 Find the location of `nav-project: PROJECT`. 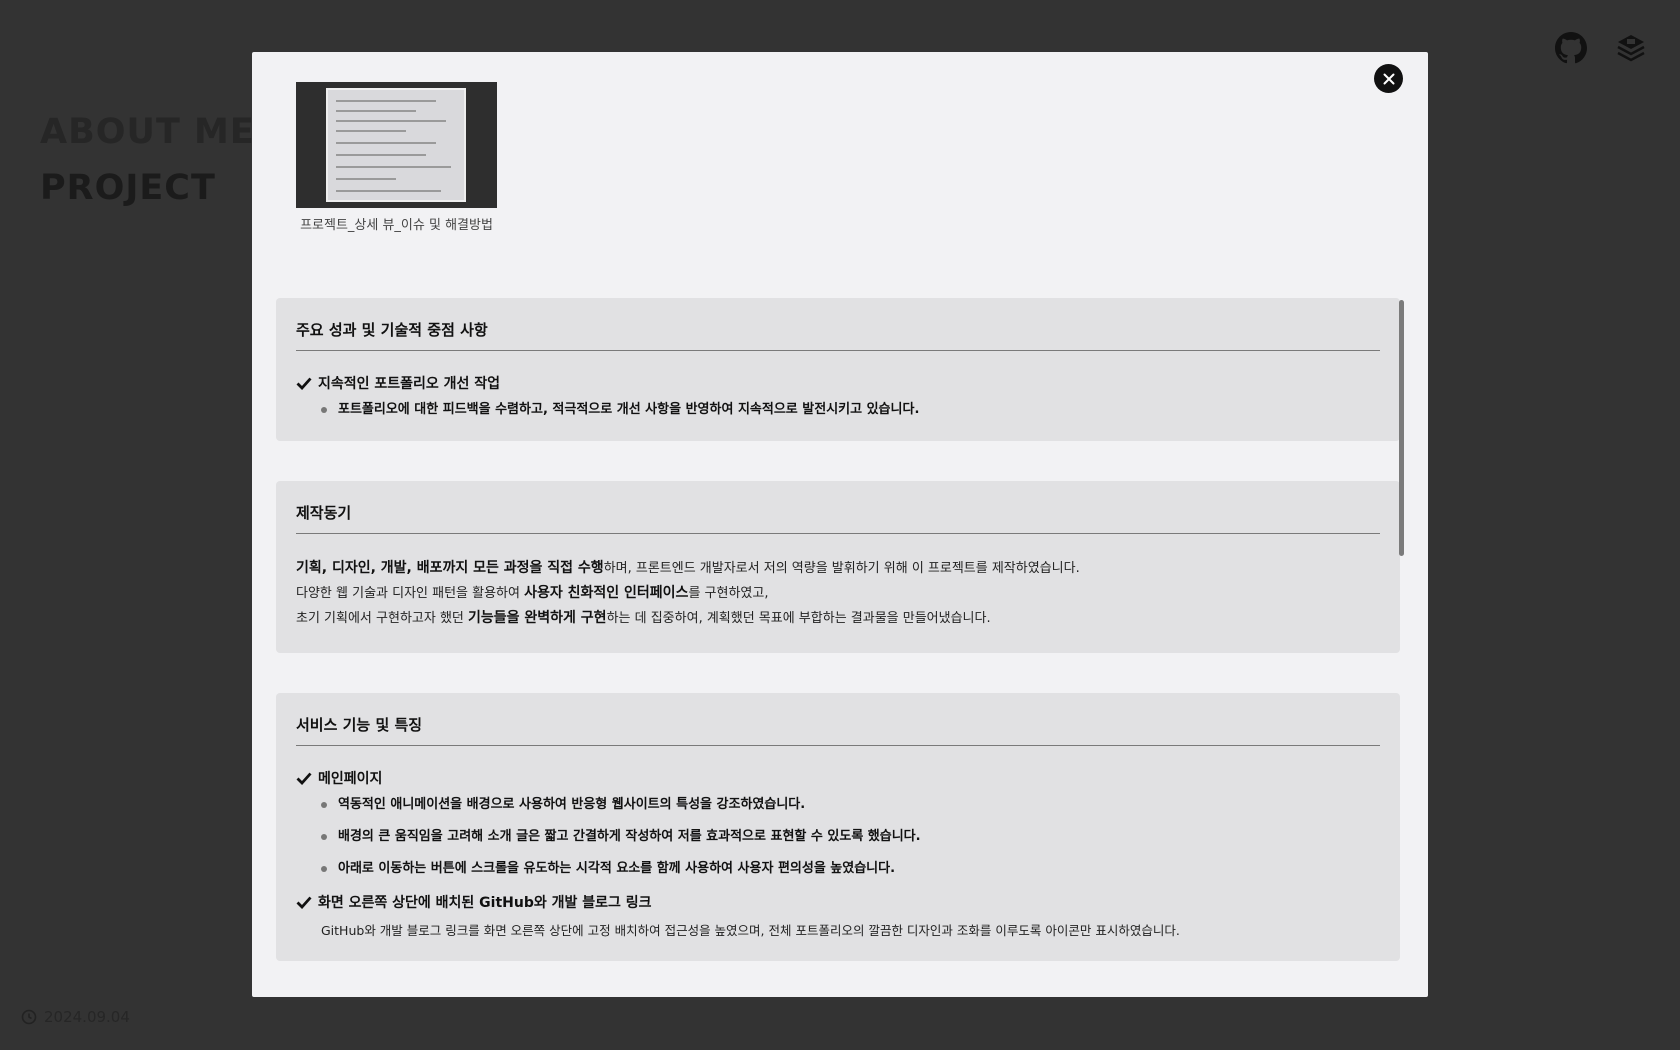

nav-project: PROJECT is located at coordinates (147, 188).